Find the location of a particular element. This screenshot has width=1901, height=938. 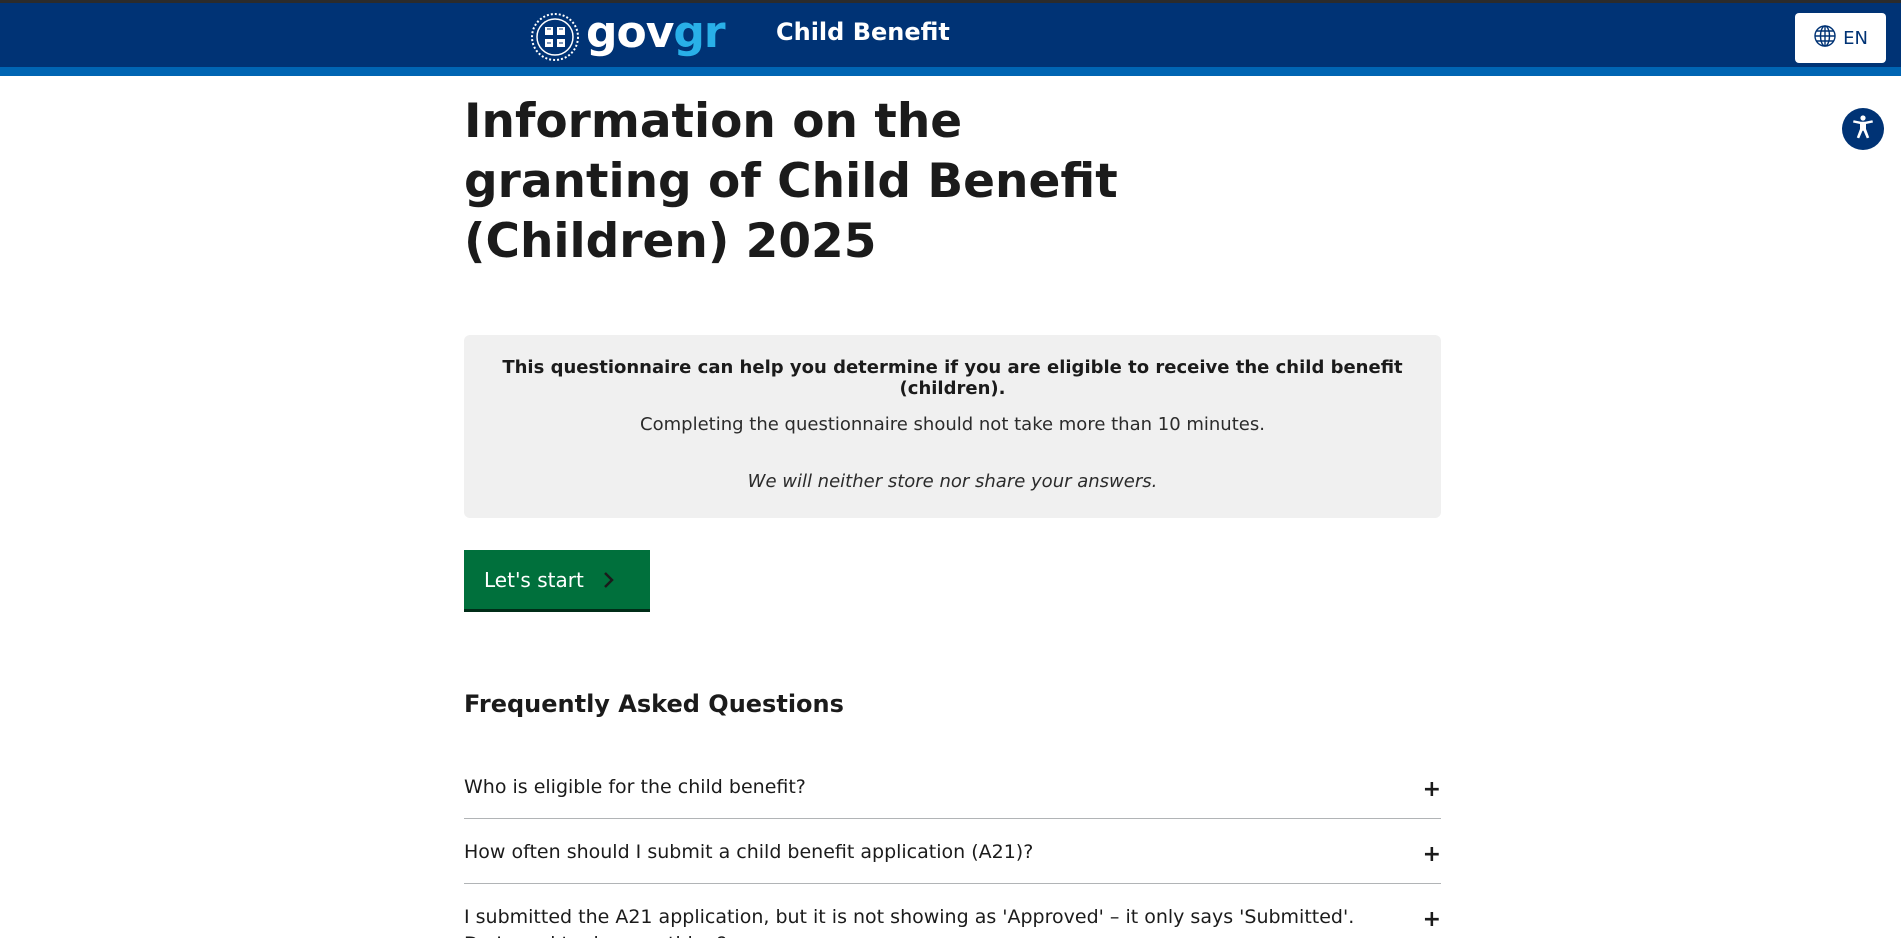

site-header: govgr Child Benefit EN is located at coordinates (950, 35).